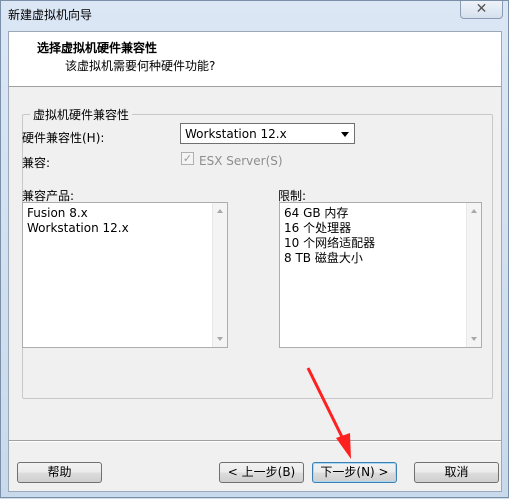 This screenshot has width=509, height=499. Describe the element at coordinates (219, 275) in the screenshot. I see `products-scrollbar` at that location.